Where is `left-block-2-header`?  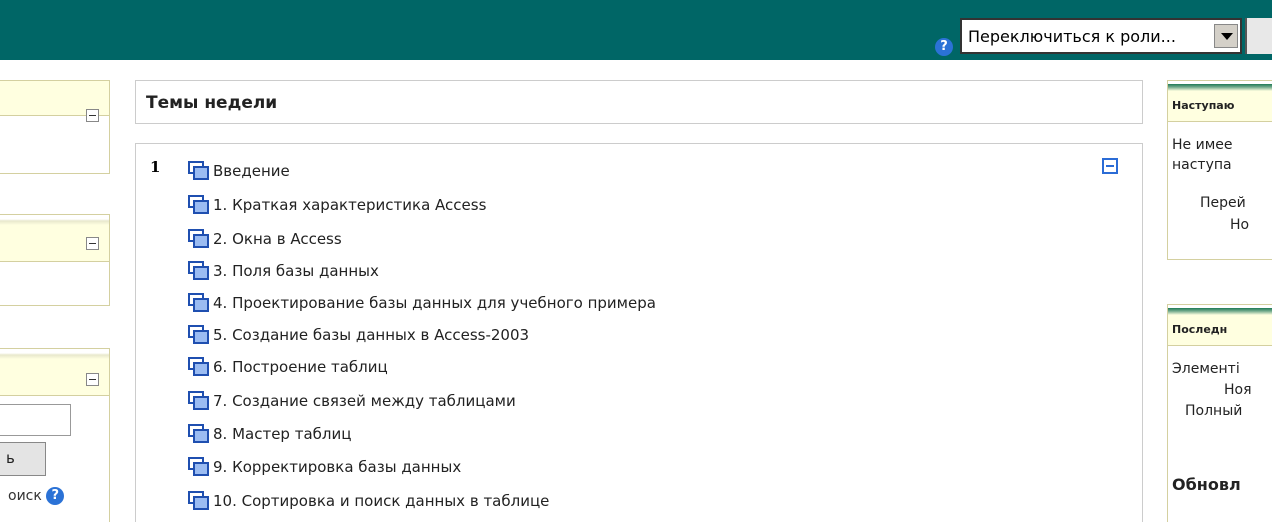
left-block-2-header is located at coordinates (54, 238).